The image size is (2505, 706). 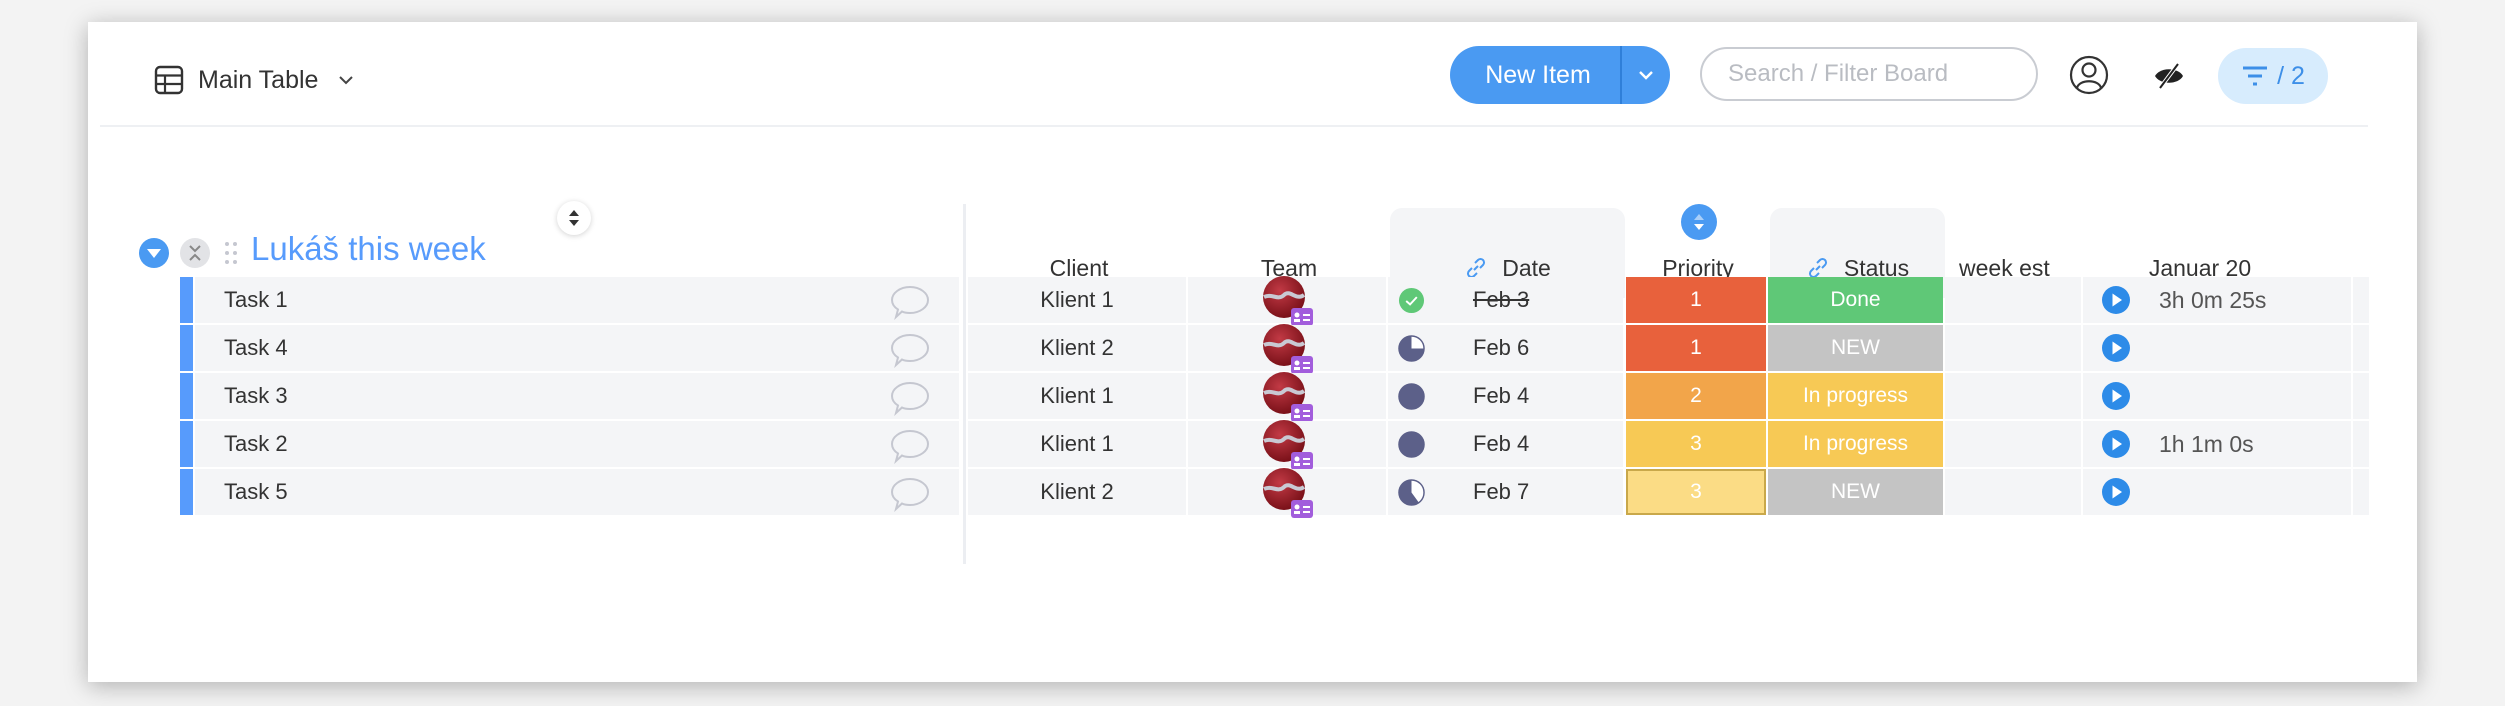 I want to click on date-value: Feb 4, so click(x=1501, y=443).